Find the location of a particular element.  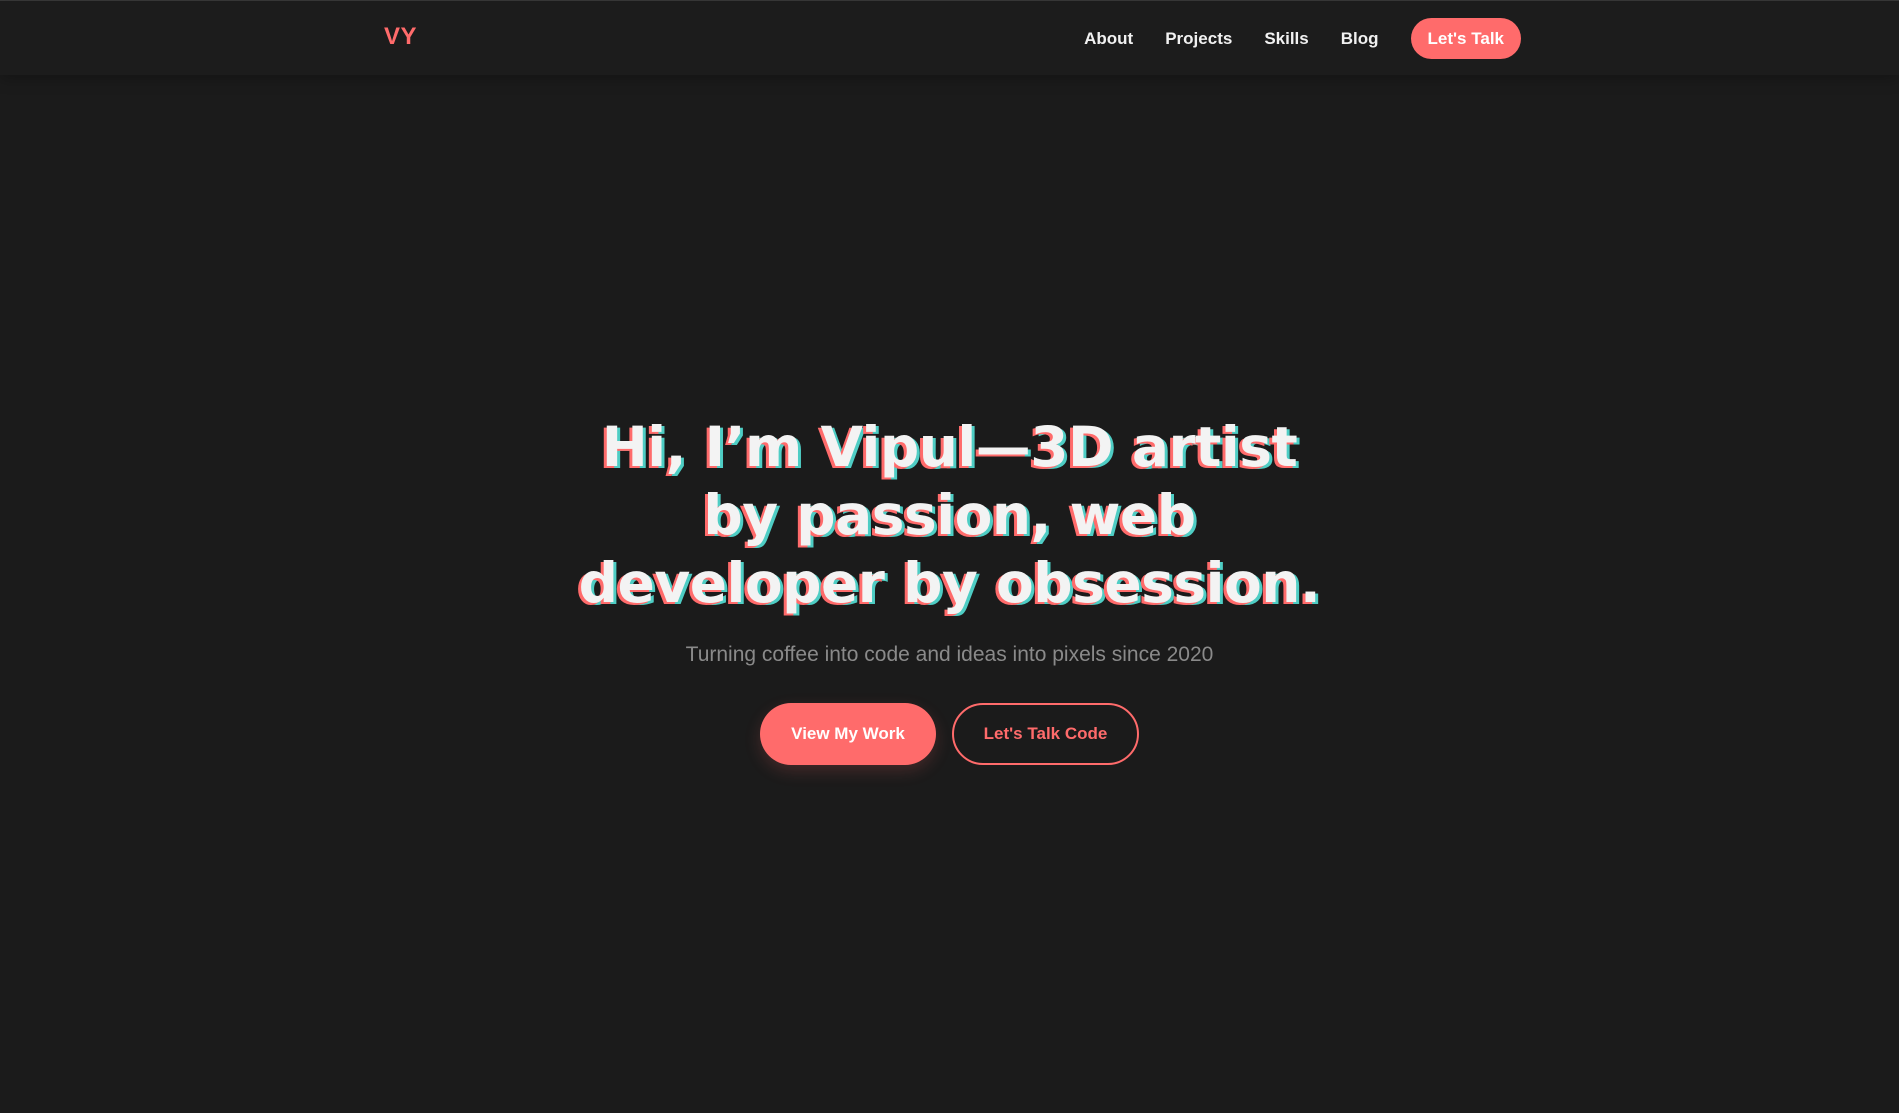

lets-talk-button: Let's Talk is located at coordinates (1465, 38).